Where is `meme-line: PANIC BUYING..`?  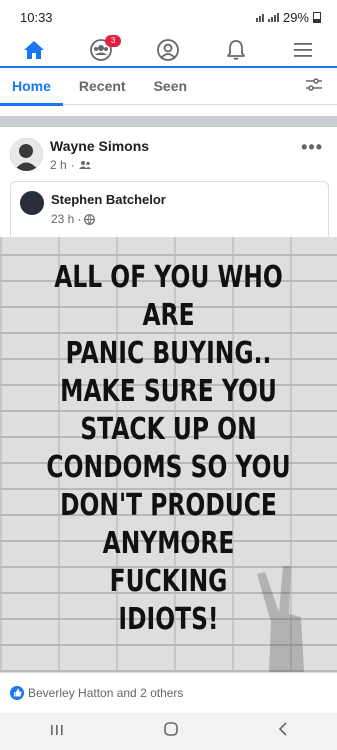 meme-line: PANIC BUYING.. is located at coordinates (168, 353).